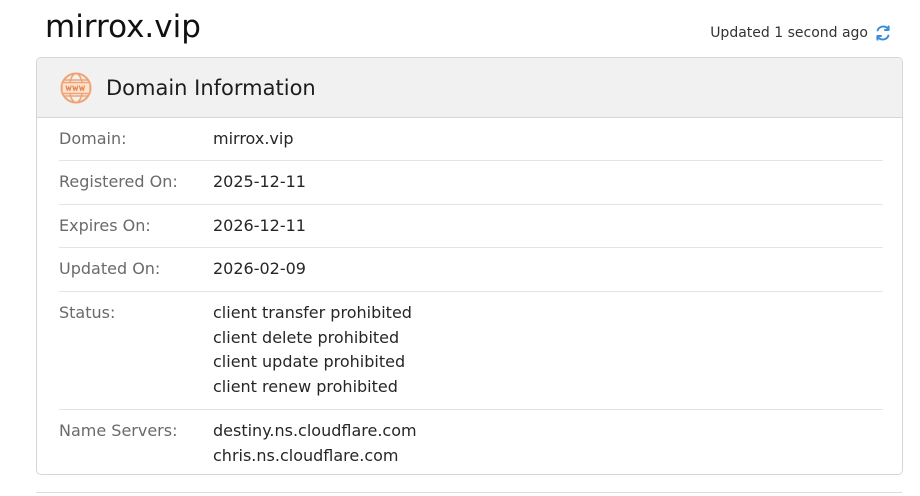 The image size is (920, 496). I want to click on updated-text: Updated 1 second ago, so click(789, 33).